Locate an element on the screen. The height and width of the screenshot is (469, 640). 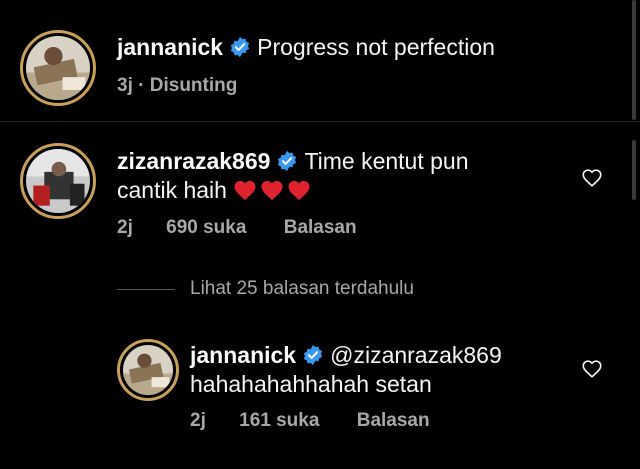
comment-text-line2: cantik haih is located at coordinates (172, 190).